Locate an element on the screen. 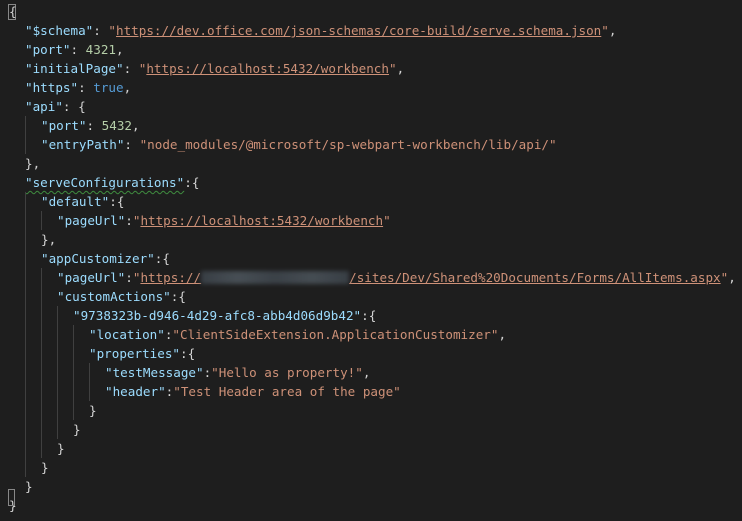 The image size is (742, 521). code-line: "appCustomizer":{ is located at coordinates (372, 258).